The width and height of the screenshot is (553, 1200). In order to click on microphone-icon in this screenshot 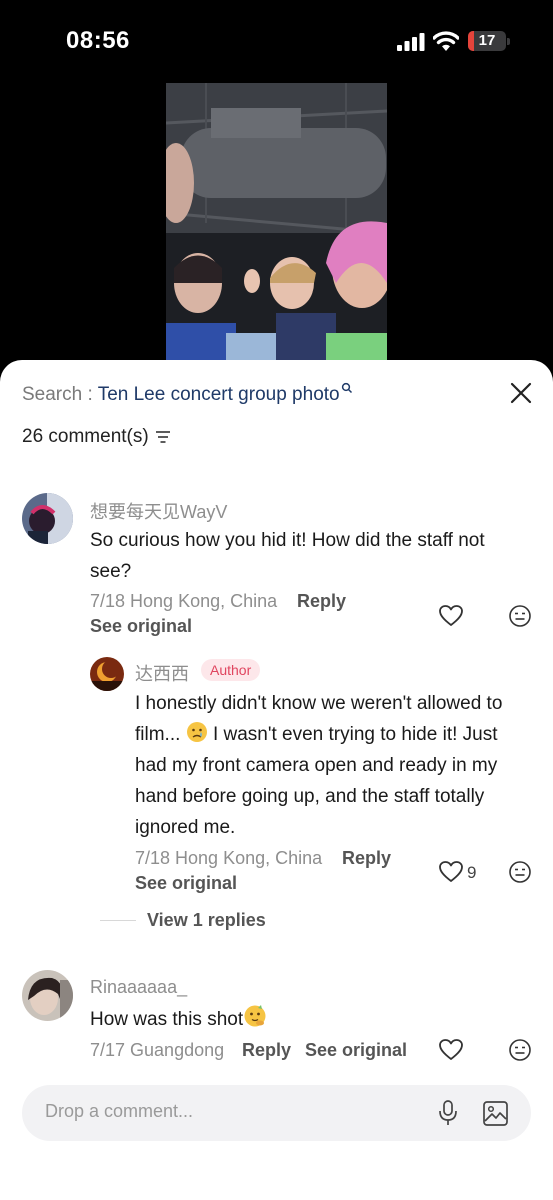, I will do `click(448, 1113)`.